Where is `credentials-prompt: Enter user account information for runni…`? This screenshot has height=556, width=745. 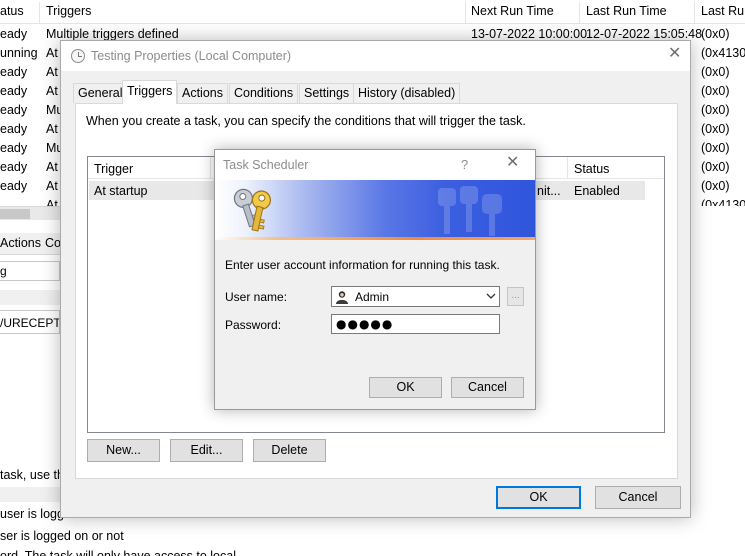
credentials-prompt: Enter user account information for runni… is located at coordinates (362, 265).